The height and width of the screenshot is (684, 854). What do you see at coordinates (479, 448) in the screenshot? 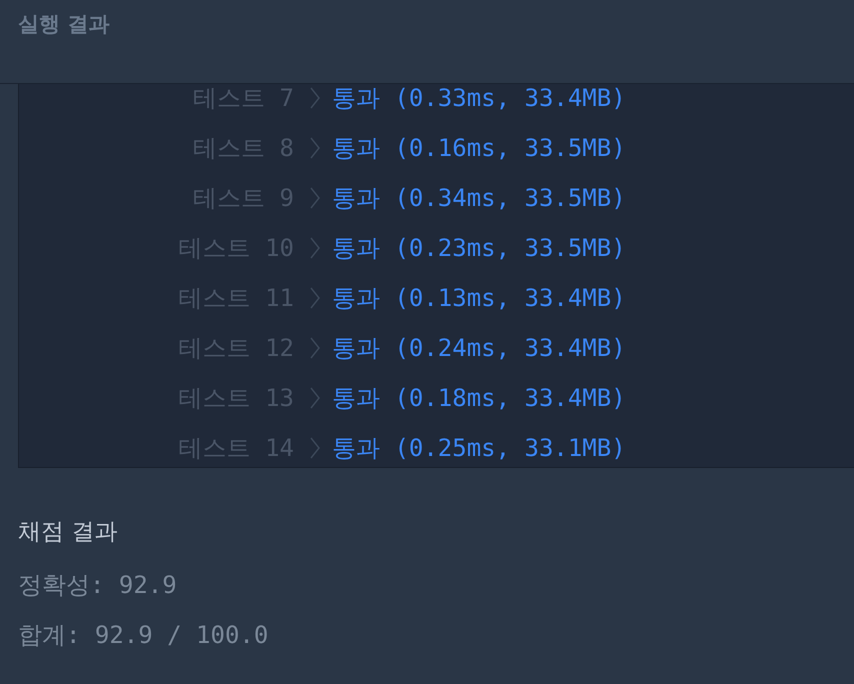
I see `test-result: 통과 (0.25ms, 33.1MB)` at bounding box center [479, 448].